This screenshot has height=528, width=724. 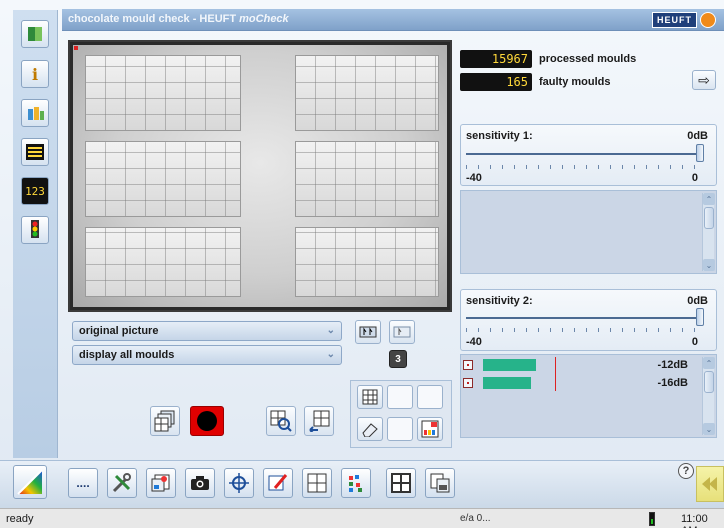 What do you see at coordinates (588, 320) in the screenshot?
I see `sensitivity2-panel: sensitivity 2: 0dB -40 0` at bounding box center [588, 320].